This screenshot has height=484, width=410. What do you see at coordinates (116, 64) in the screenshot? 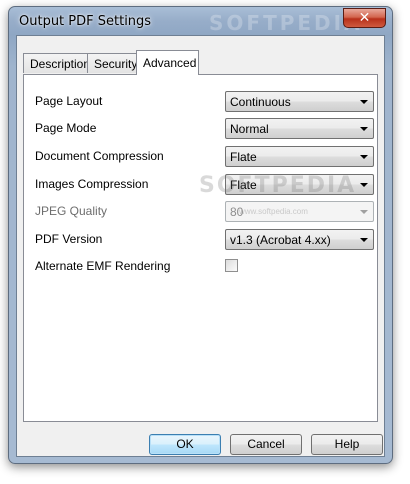
I see `tab-security-label: Security` at bounding box center [116, 64].